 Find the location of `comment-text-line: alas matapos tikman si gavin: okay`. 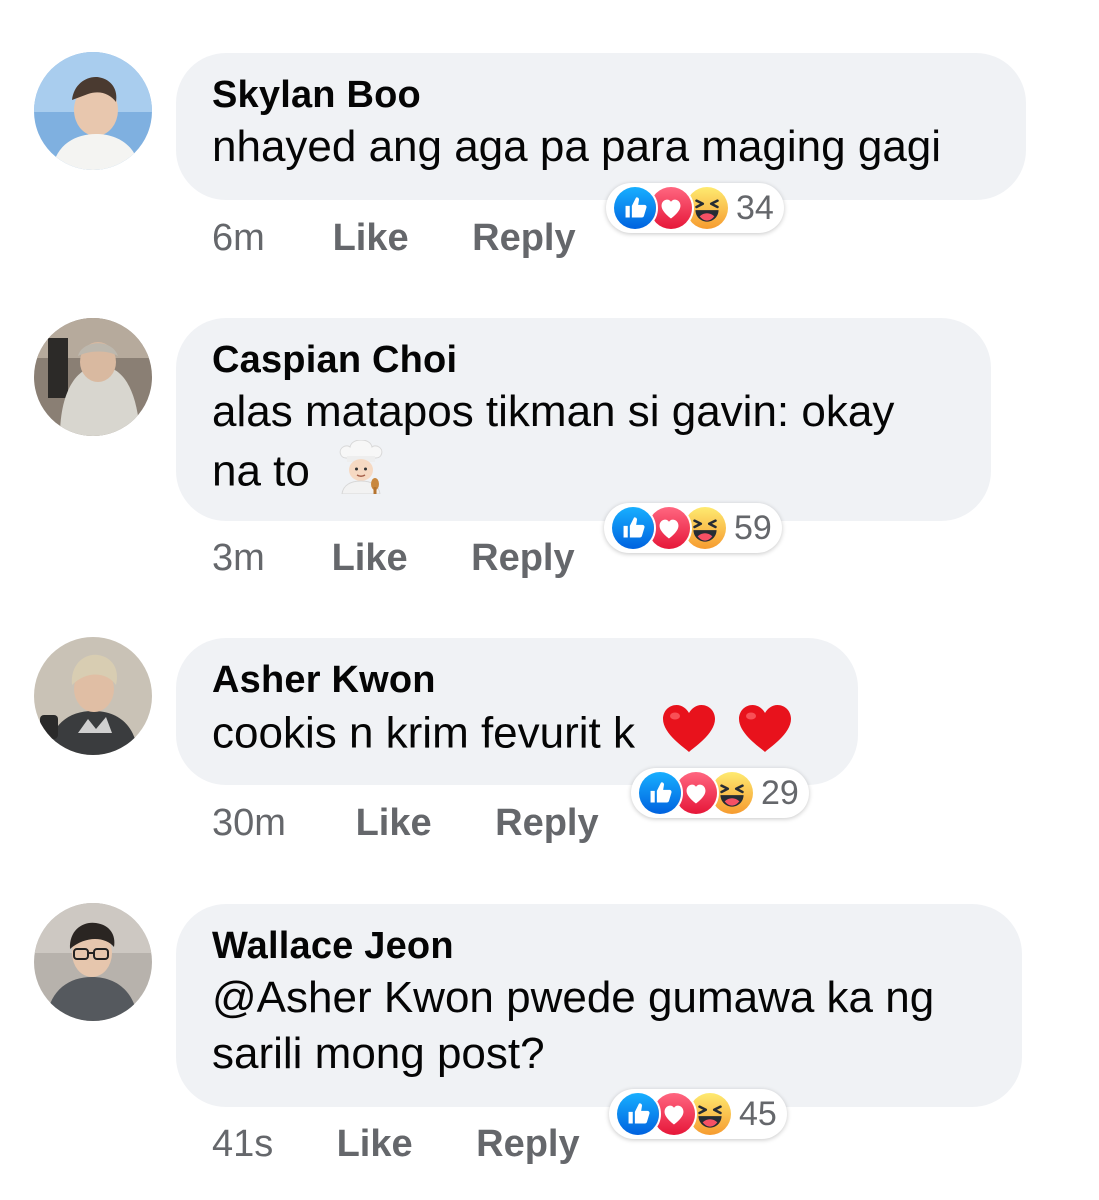

comment-text-line: alas matapos tikman si gavin: okay is located at coordinates (553, 411).